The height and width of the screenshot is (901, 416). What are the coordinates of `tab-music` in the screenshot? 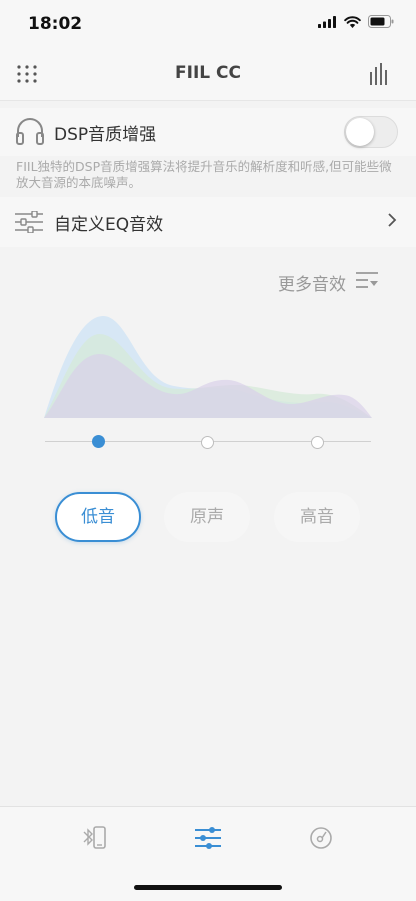 It's located at (321, 838).